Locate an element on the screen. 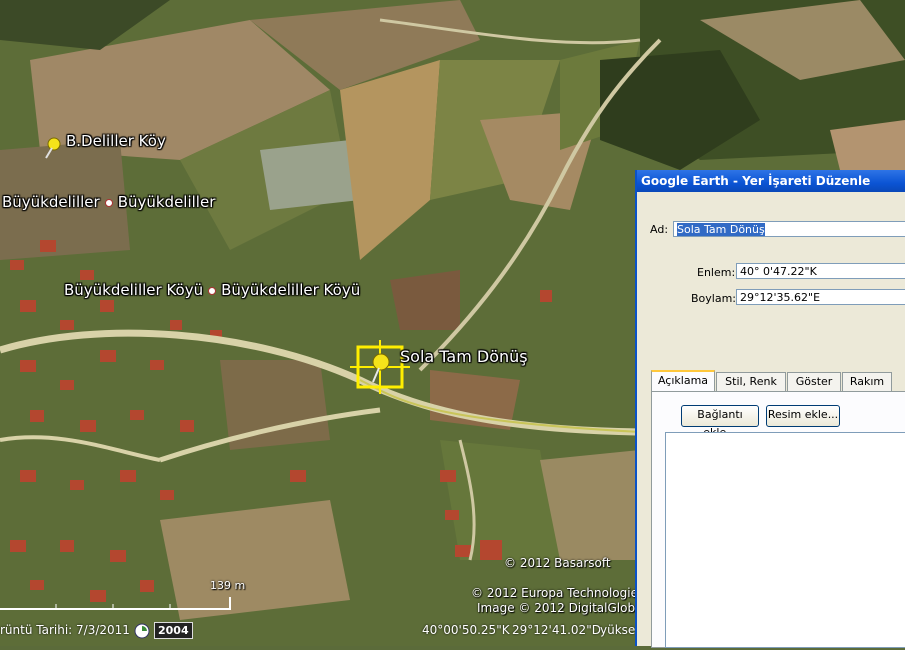 This screenshot has height=650, width=905. pushpin-icon is located at coordinates (54, 148).